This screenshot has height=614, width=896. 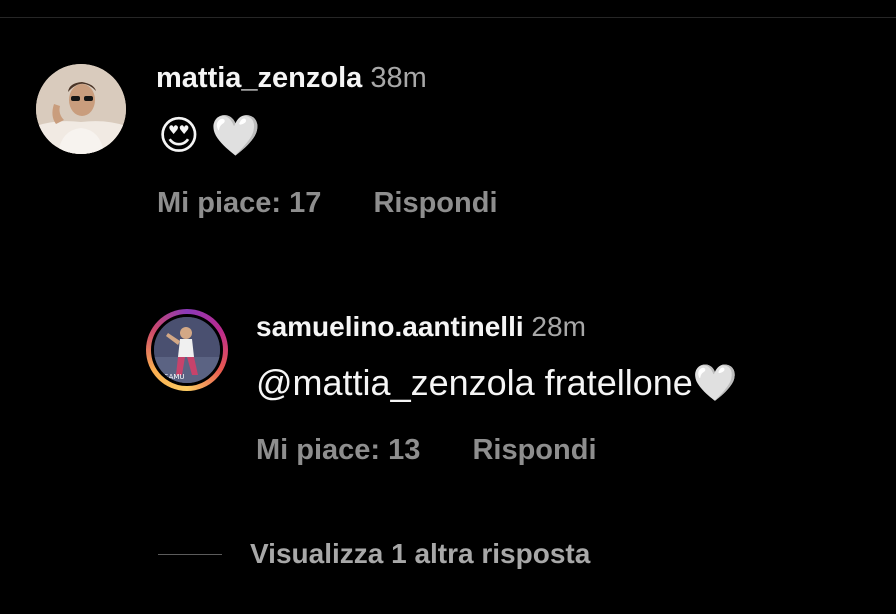 I want to click on view-more-label: Visualizza 1 altra risposta, so click(x=420, y=554).